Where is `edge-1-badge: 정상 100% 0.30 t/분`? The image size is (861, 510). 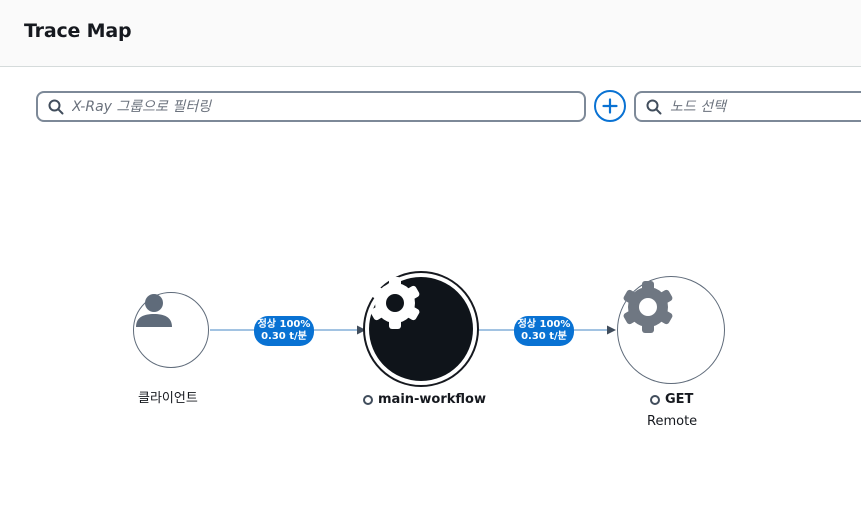
edge-1-badge: 정상 100% 0.30 t/분 is located at coordinates (284, 331).